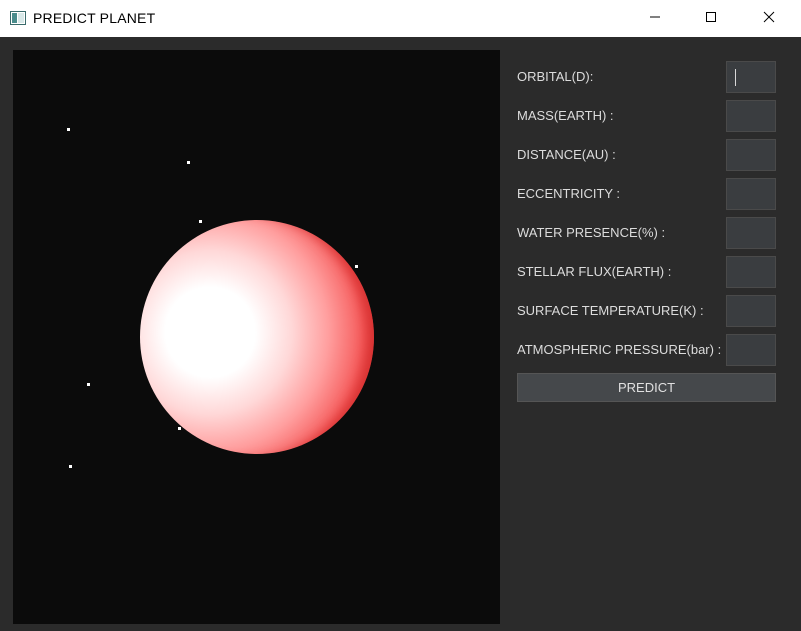  What do you see at coordinates (646, 387) in the screenshot?
I see `predict-button: PREDICT` at bounding box center [646, 387].